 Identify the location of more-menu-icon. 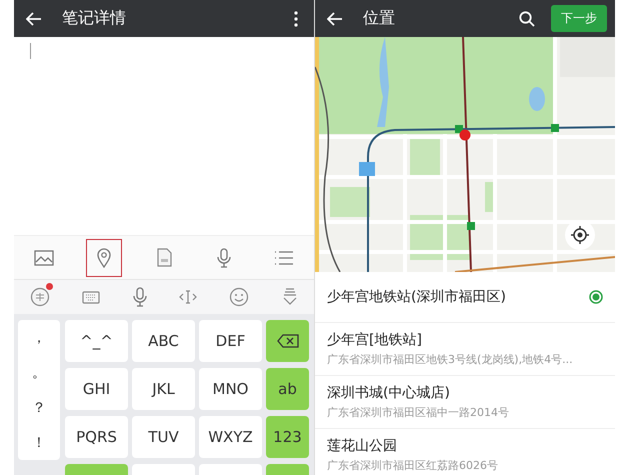
(296, 18).